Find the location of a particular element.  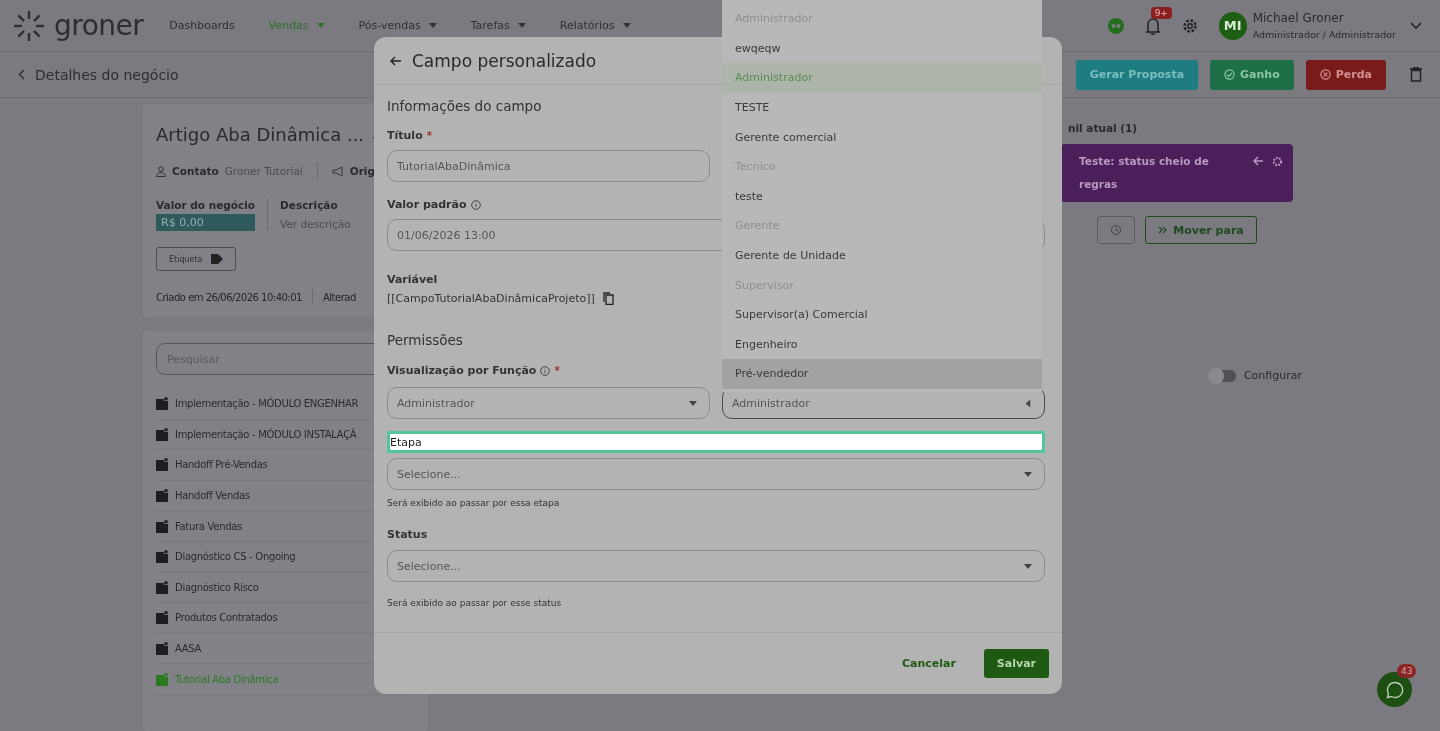

variable-text: [[CampoTutorialAbaDinâmicaProjeto]] is located at coordinates (491, 298).